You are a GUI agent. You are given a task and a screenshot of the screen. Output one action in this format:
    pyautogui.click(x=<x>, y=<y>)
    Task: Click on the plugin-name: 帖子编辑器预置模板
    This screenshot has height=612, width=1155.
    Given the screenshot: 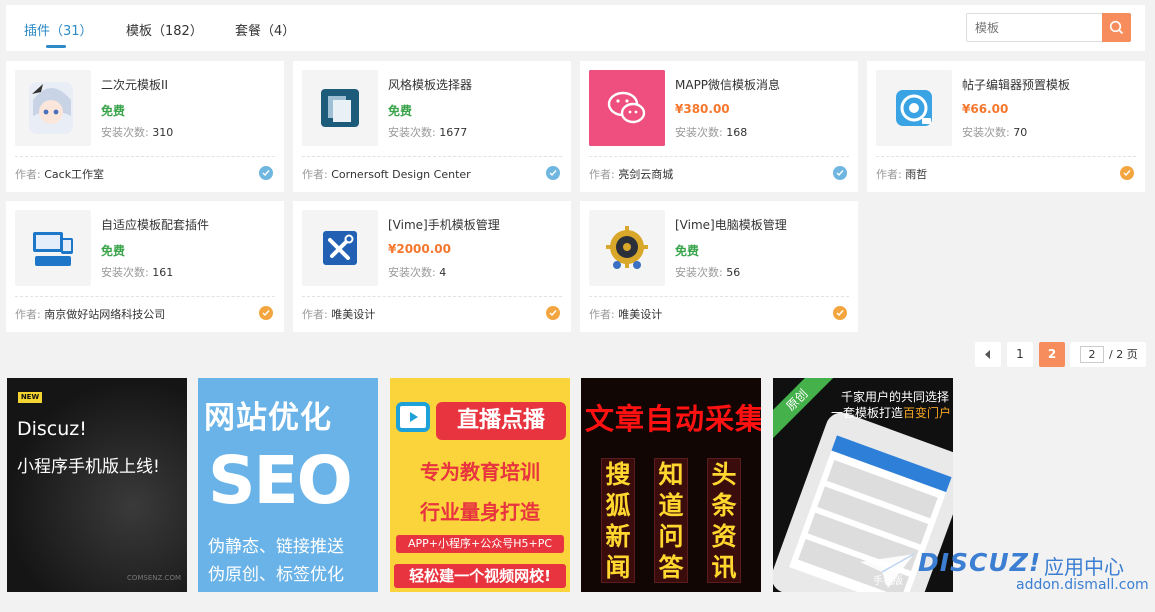 What is the action you would take?
    pyautogui.click(x=1016, y=84)
    